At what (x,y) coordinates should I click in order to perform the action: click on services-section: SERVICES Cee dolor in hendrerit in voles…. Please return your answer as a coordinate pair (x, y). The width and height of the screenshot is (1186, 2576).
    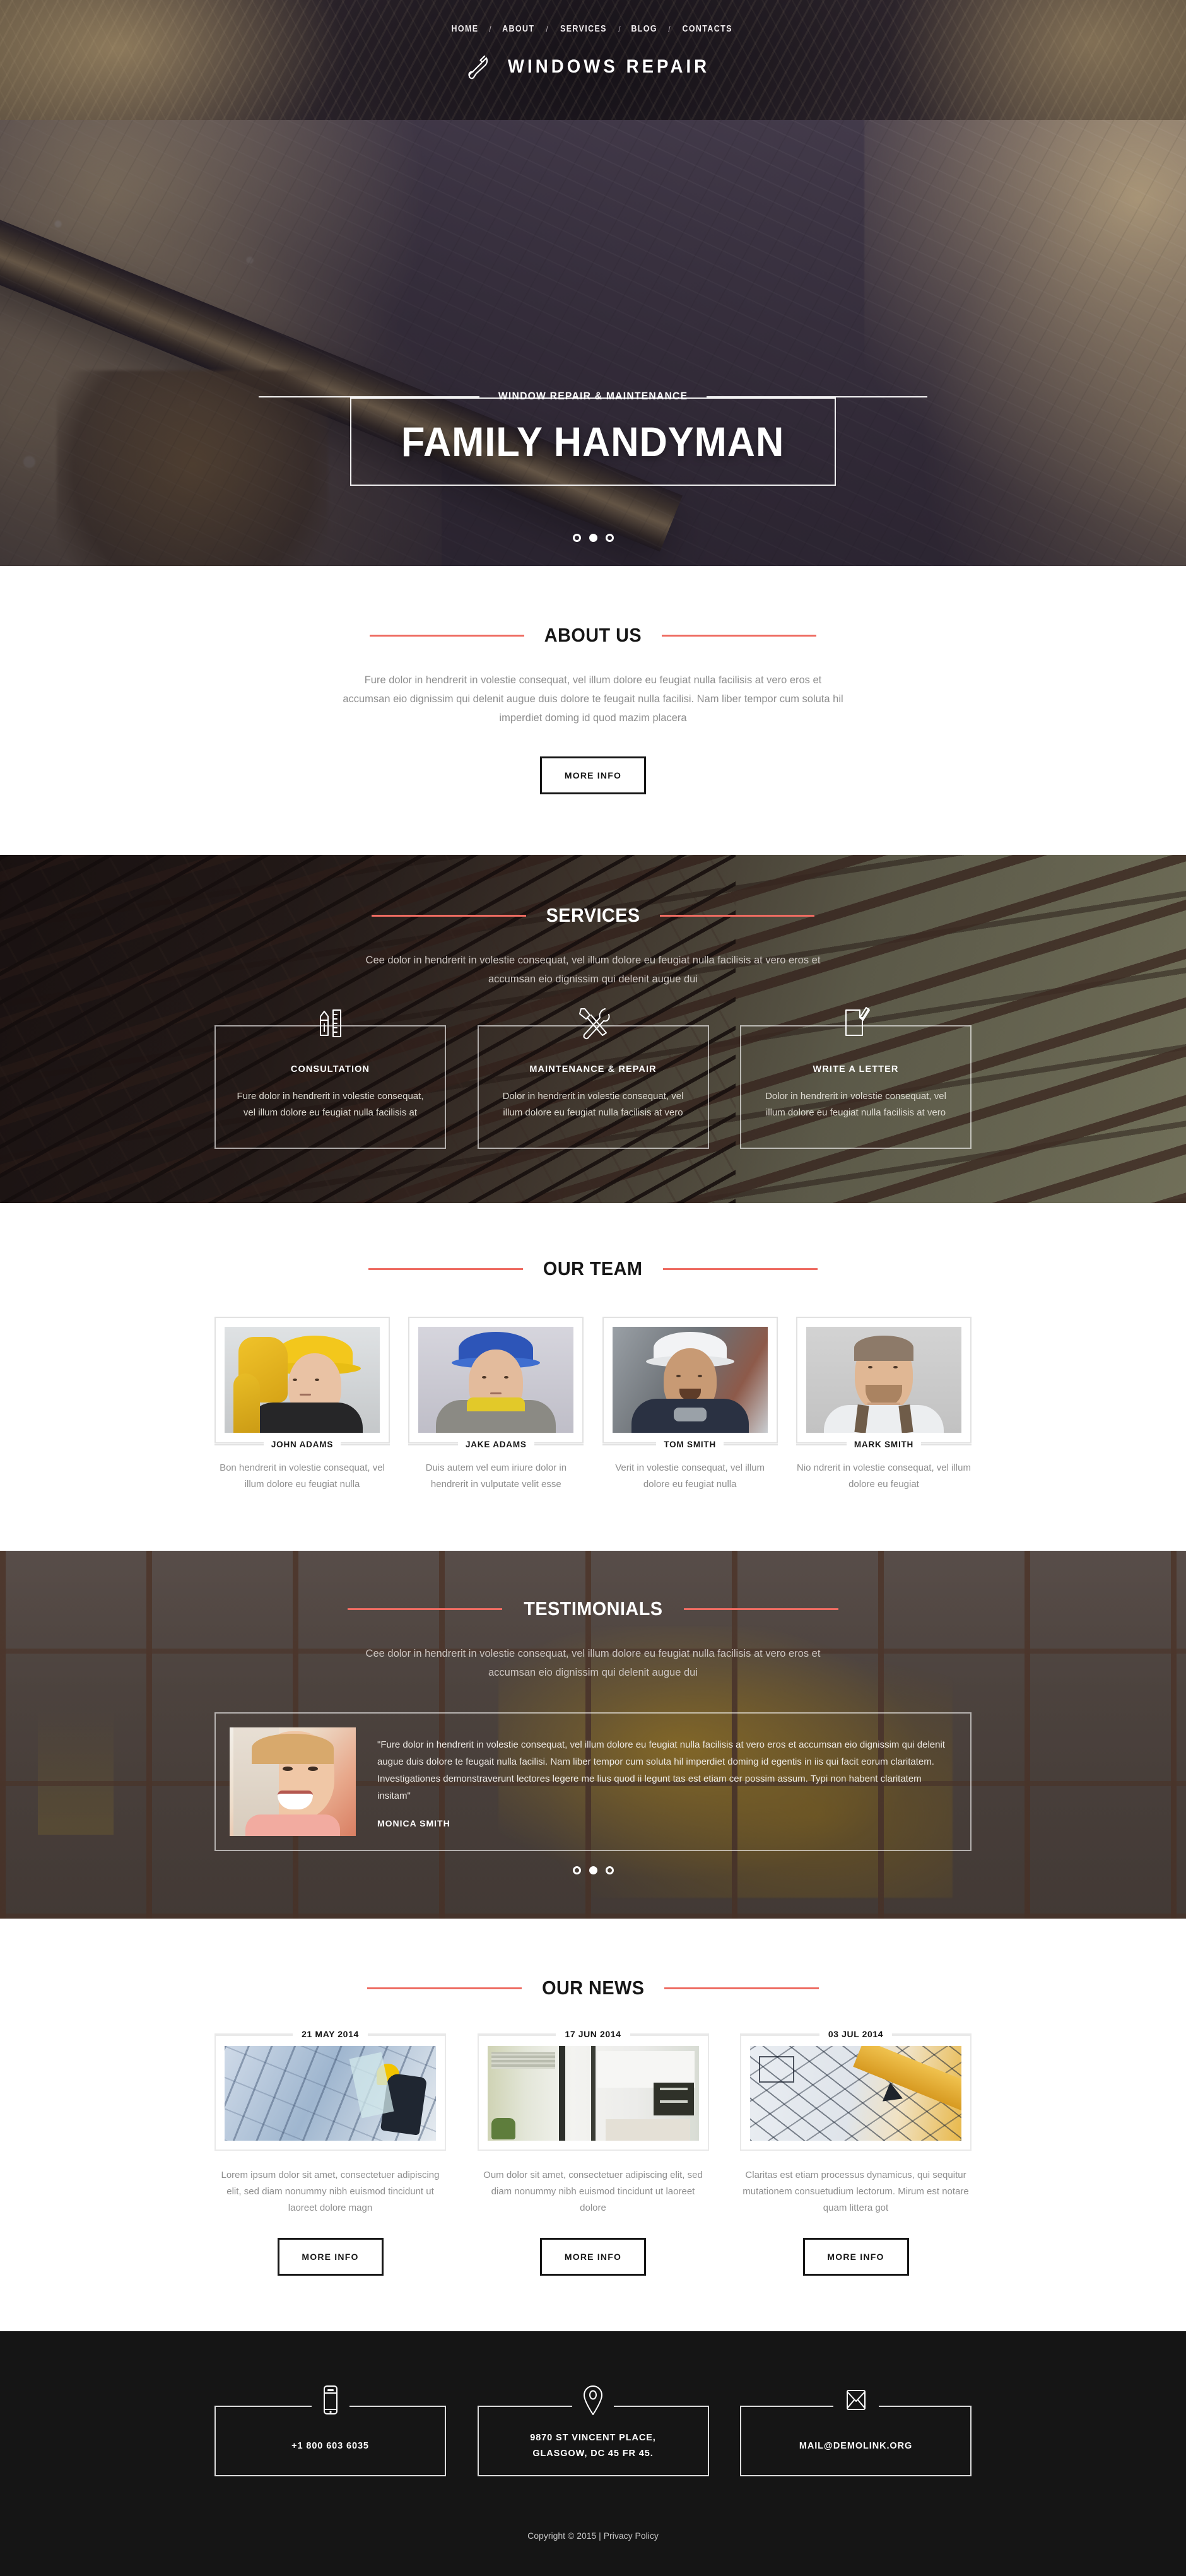
    Looking at the image, I should click on (593, 1029).